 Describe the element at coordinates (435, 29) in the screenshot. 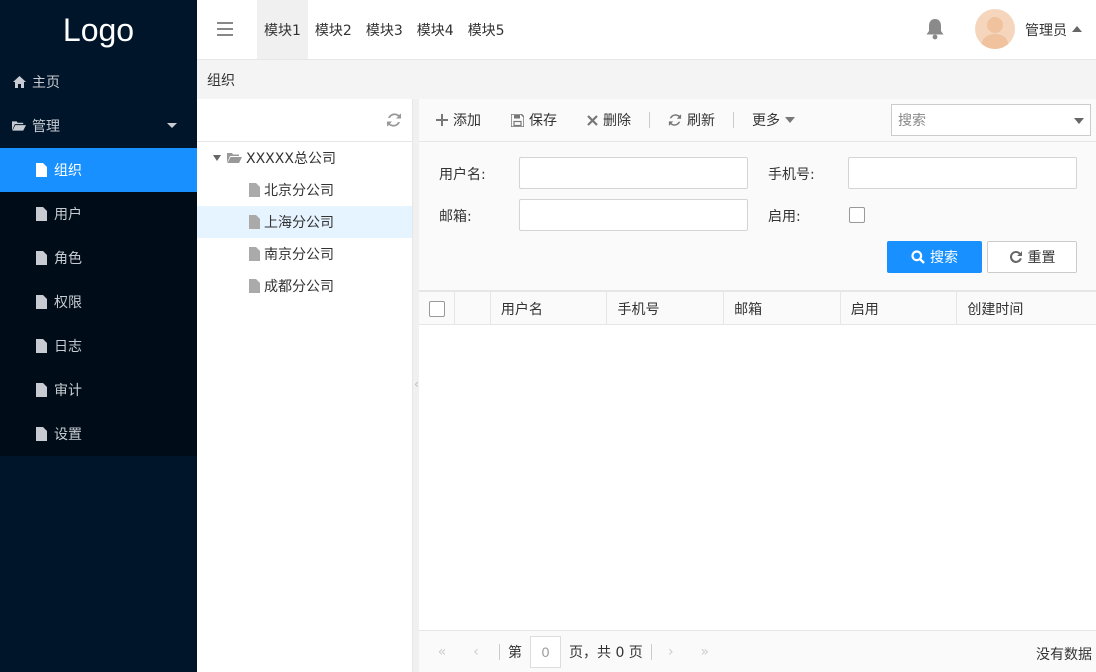

I see `tab-module-4: 模块4` at that location.